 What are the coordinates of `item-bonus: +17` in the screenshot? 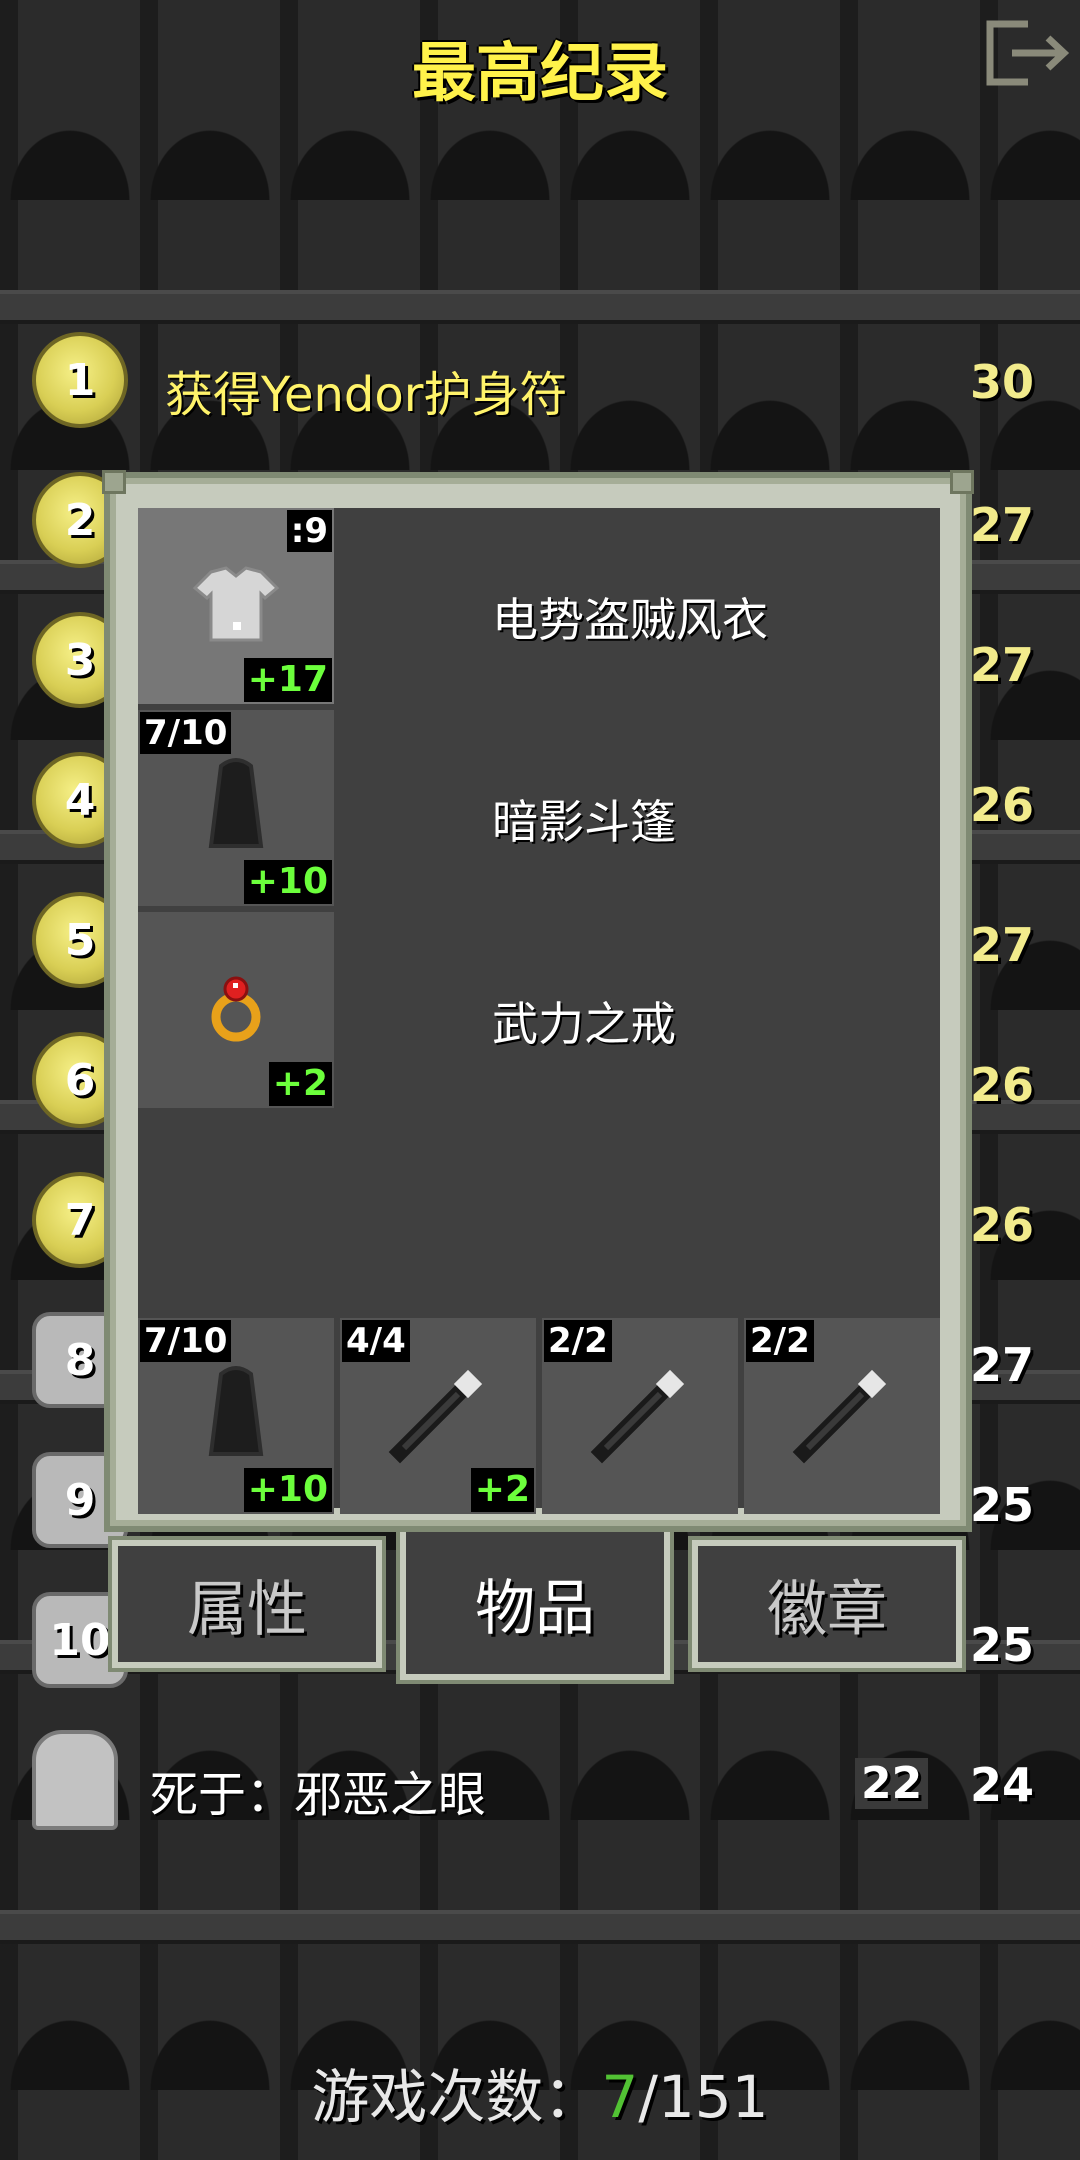 It's located at (287, 680).